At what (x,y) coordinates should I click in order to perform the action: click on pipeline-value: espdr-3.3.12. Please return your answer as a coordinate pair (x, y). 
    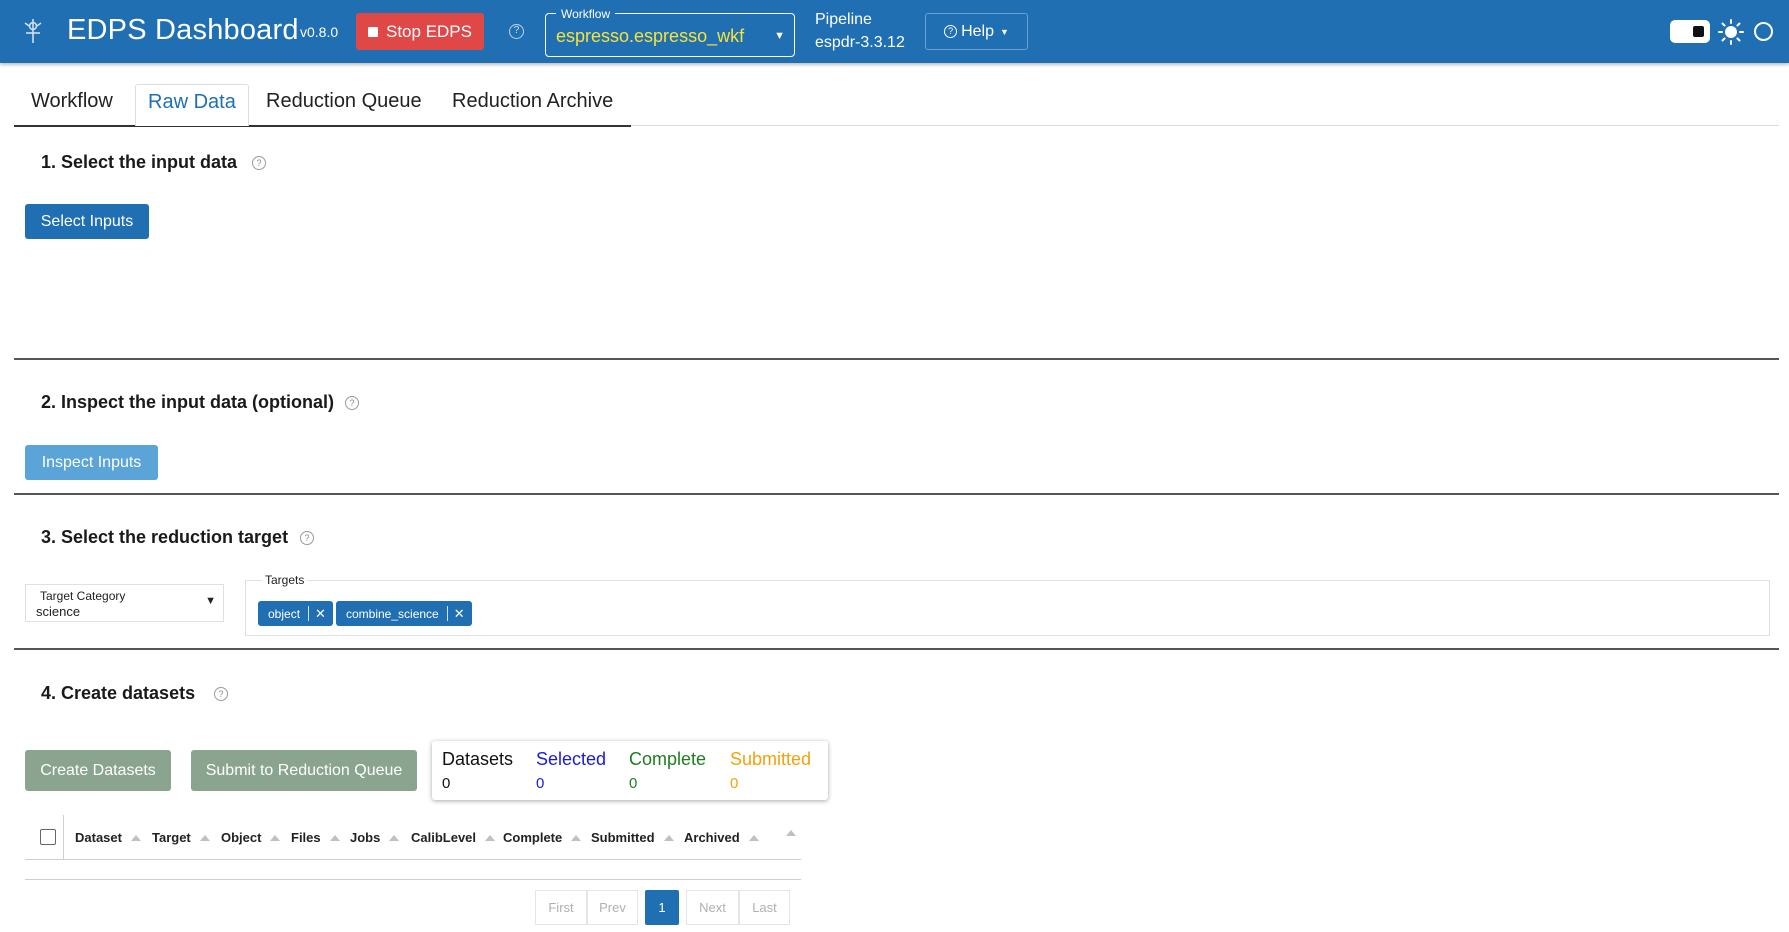
    Looking at the image, I should click on (860, 42).